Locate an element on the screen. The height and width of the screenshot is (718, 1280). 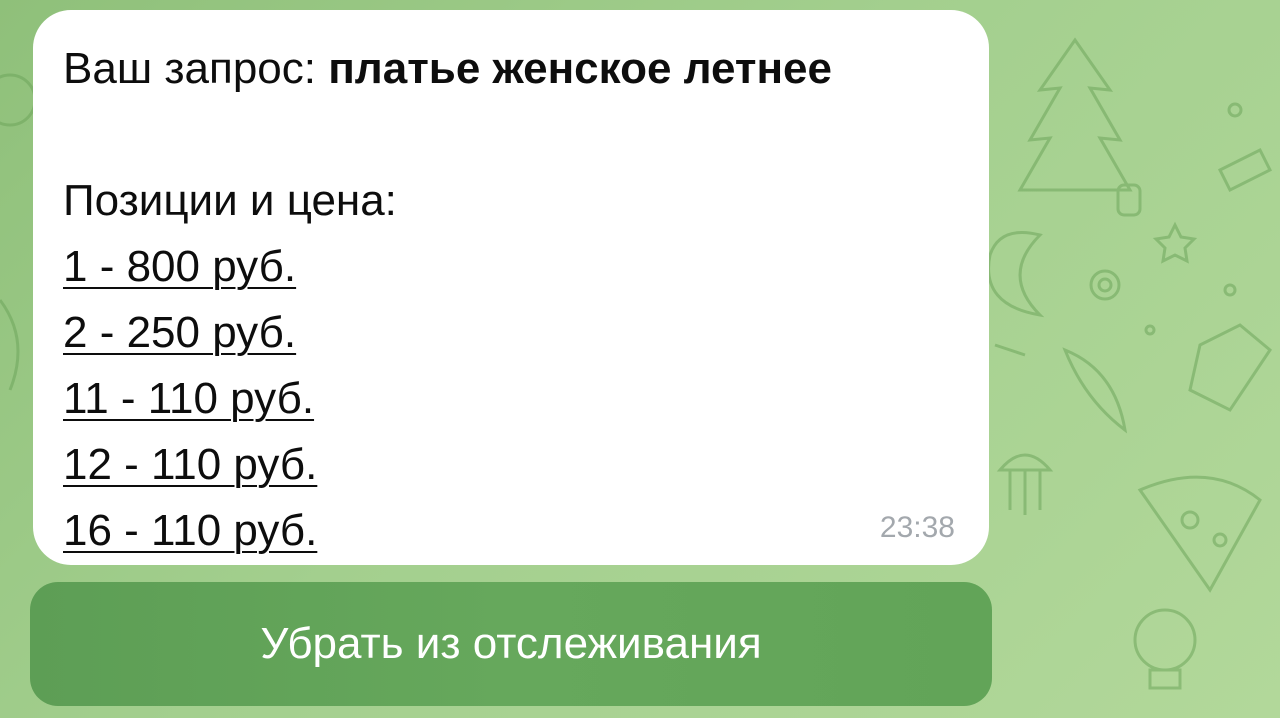
query-line: Ваш запрос: платье женское летнее is located at coordinates (511, 69).